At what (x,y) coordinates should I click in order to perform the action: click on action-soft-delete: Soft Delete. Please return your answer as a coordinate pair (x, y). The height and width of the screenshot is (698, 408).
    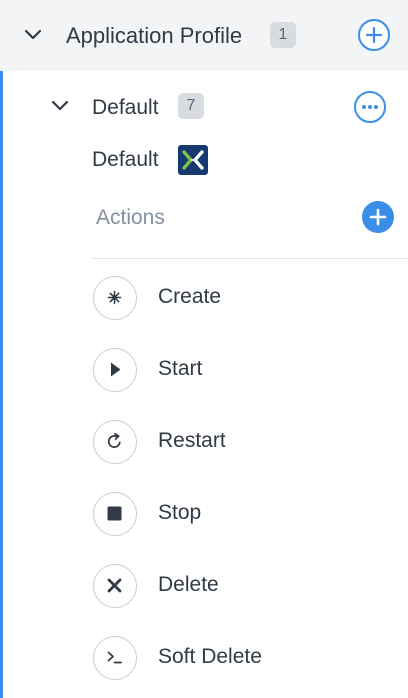
    Looking at the image, I should click on (243, 659).